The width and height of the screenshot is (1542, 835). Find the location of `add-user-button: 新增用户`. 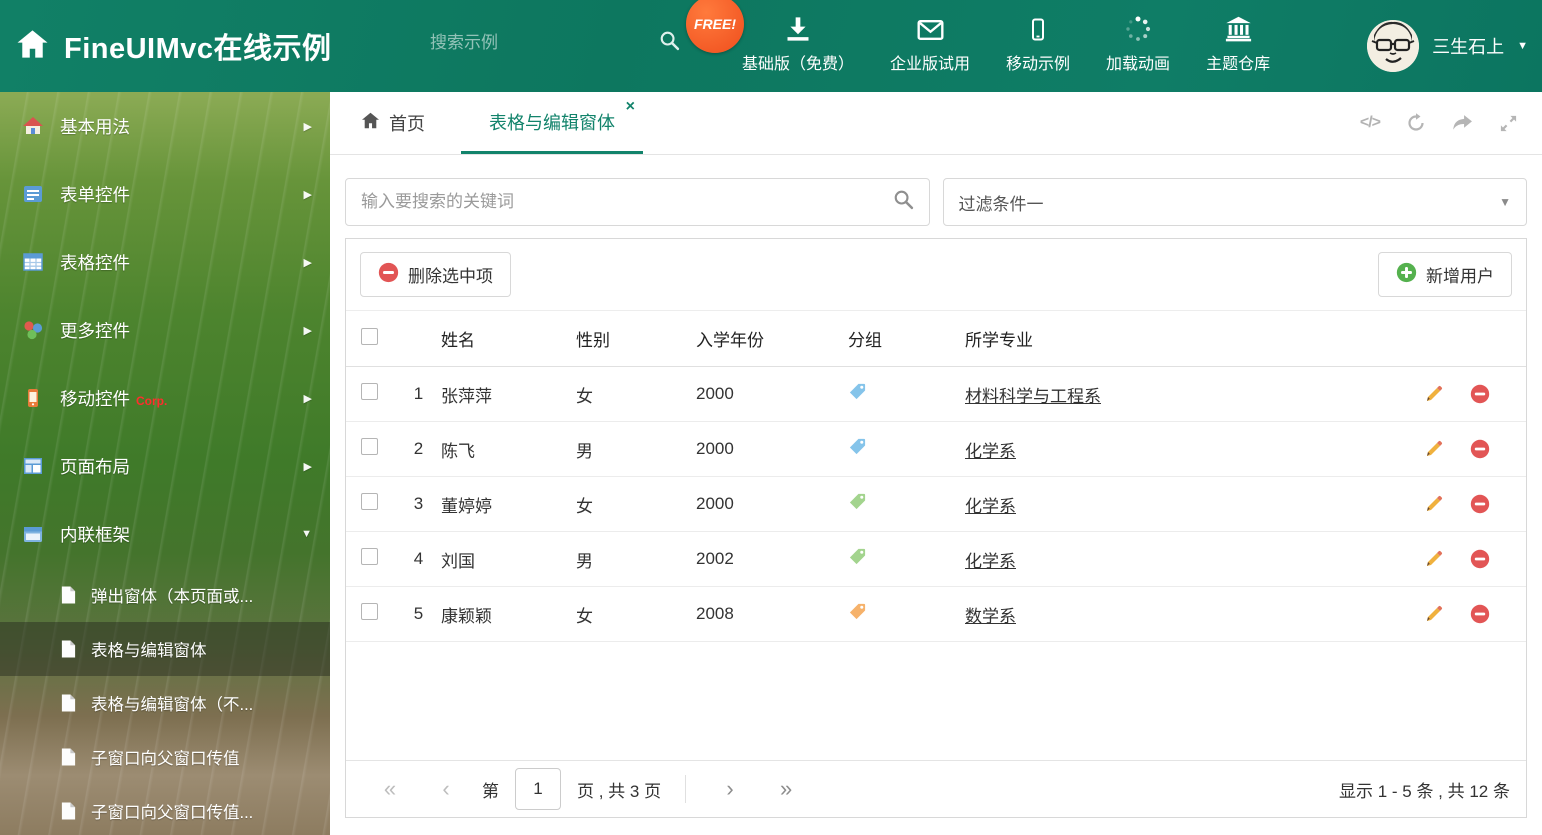

add-user-button: 新增用户 is located at coordinates (1445, 274).